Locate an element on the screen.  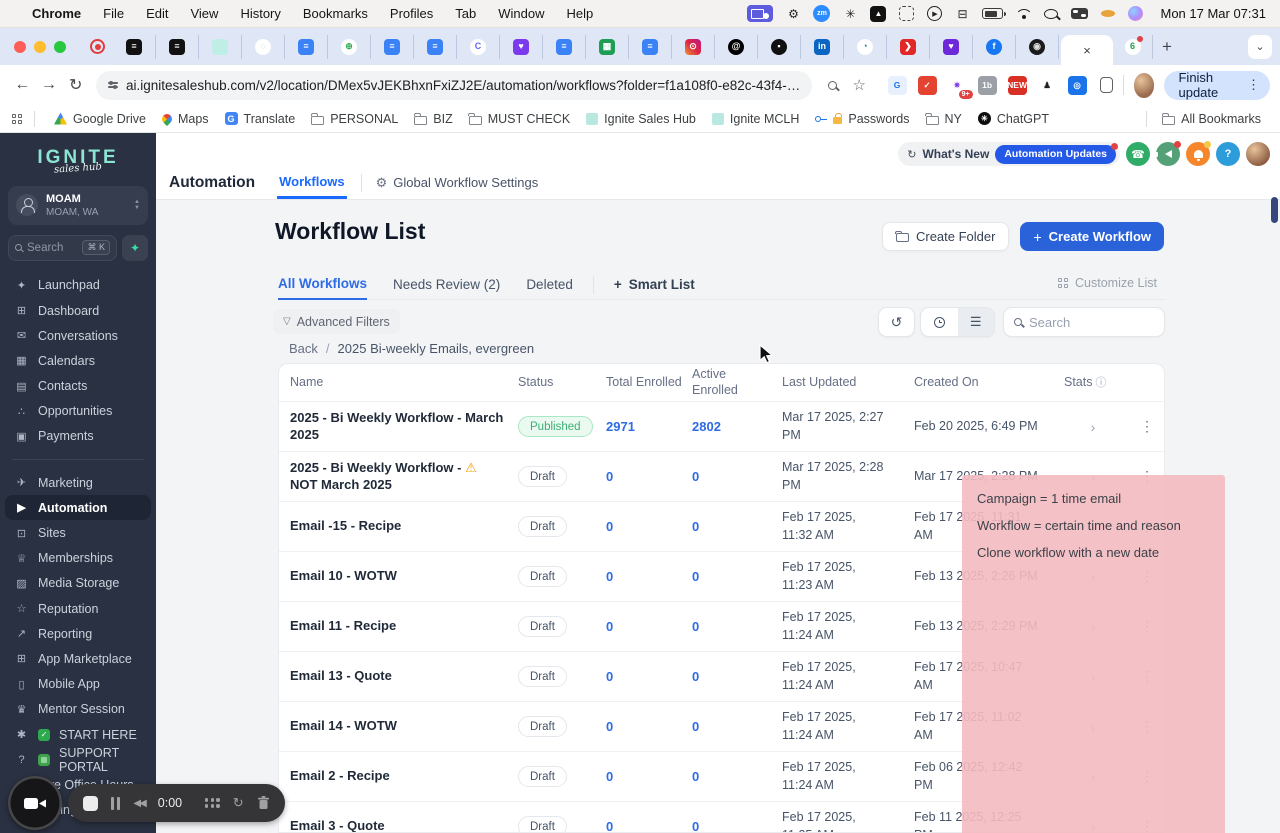
bookmark-ignite-sales-hub: Ignite Sales Hub is located at coordinates (641, 119).